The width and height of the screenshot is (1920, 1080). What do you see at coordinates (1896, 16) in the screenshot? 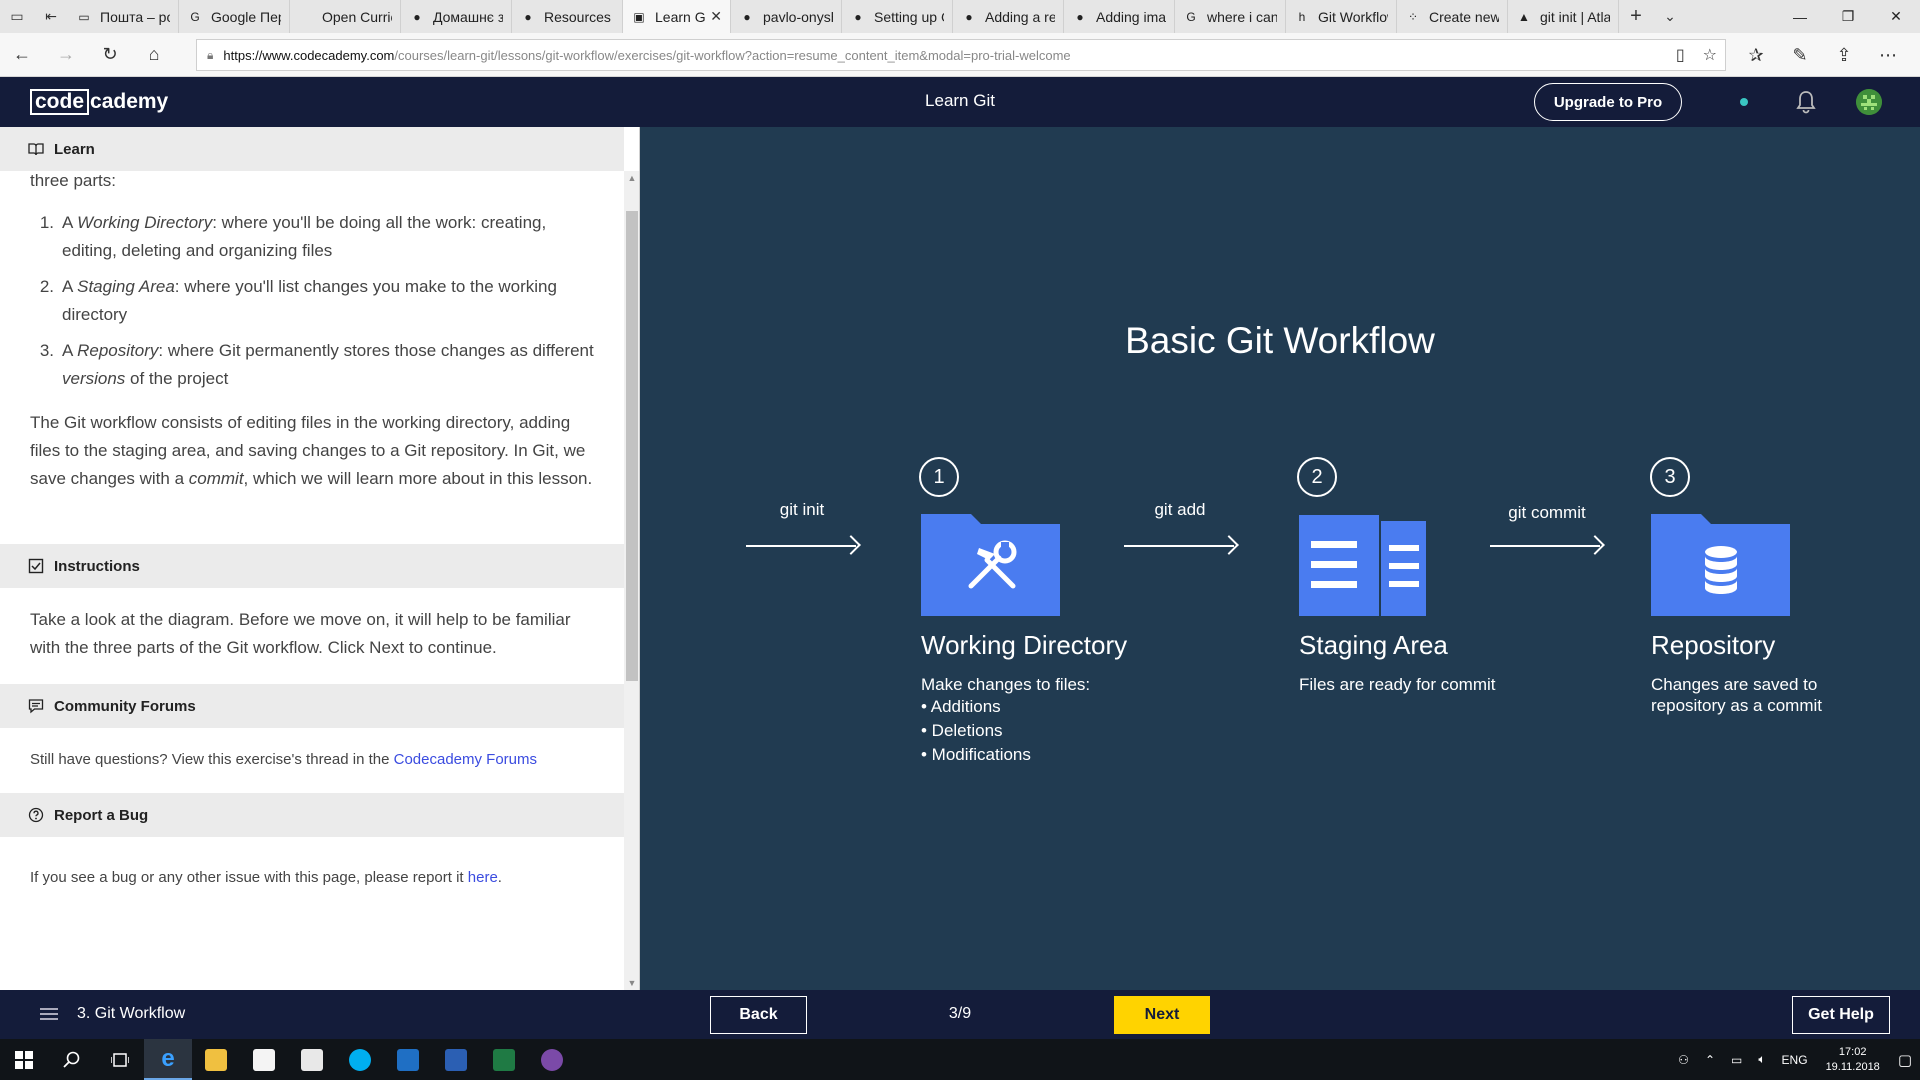
I see `close-window-button: ✕` at bounding box center [1896, 16].